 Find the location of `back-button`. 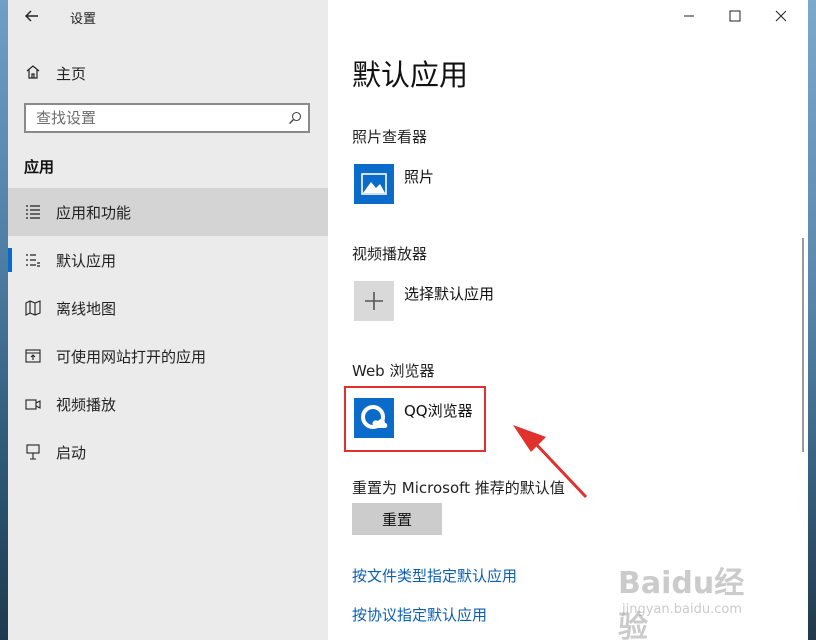

back-button is located at coordinates (32, 16).